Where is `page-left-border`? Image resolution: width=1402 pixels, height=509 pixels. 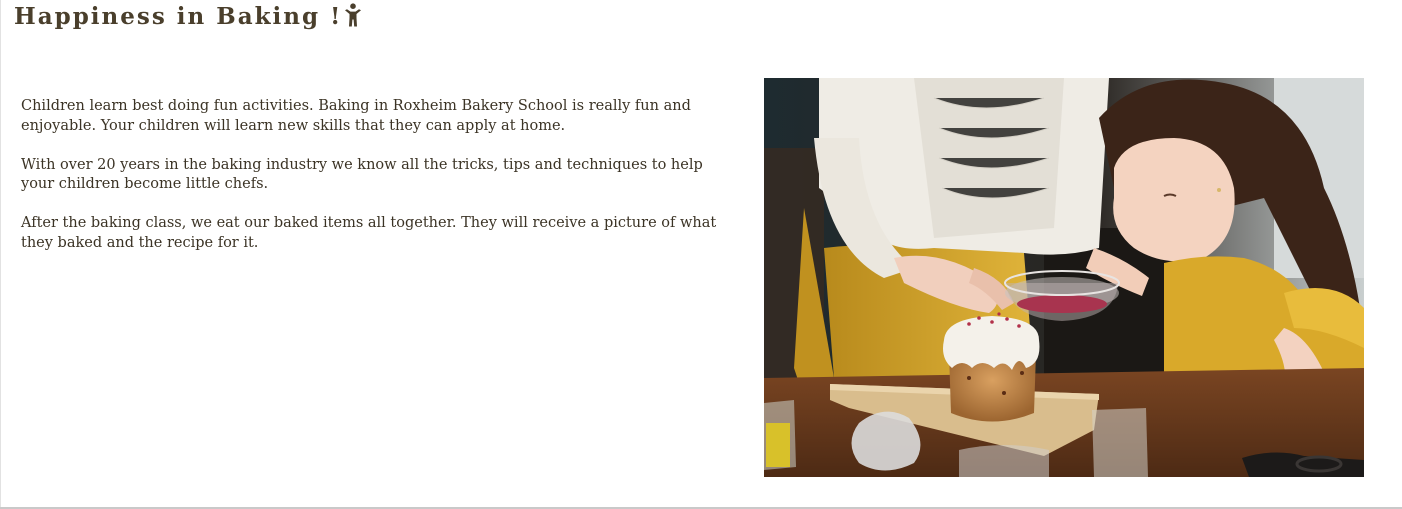
page-left-border is located at coordinates (0, 254).